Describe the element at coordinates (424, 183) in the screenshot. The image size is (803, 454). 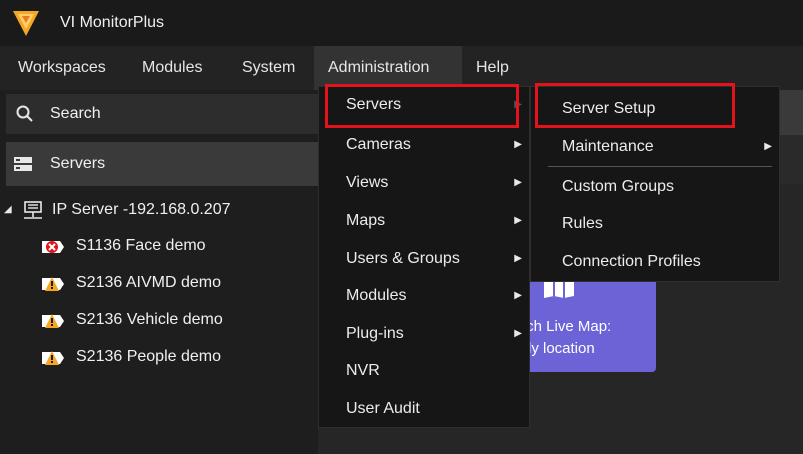
I see `admin-menu-views: Views ▶` at that location.